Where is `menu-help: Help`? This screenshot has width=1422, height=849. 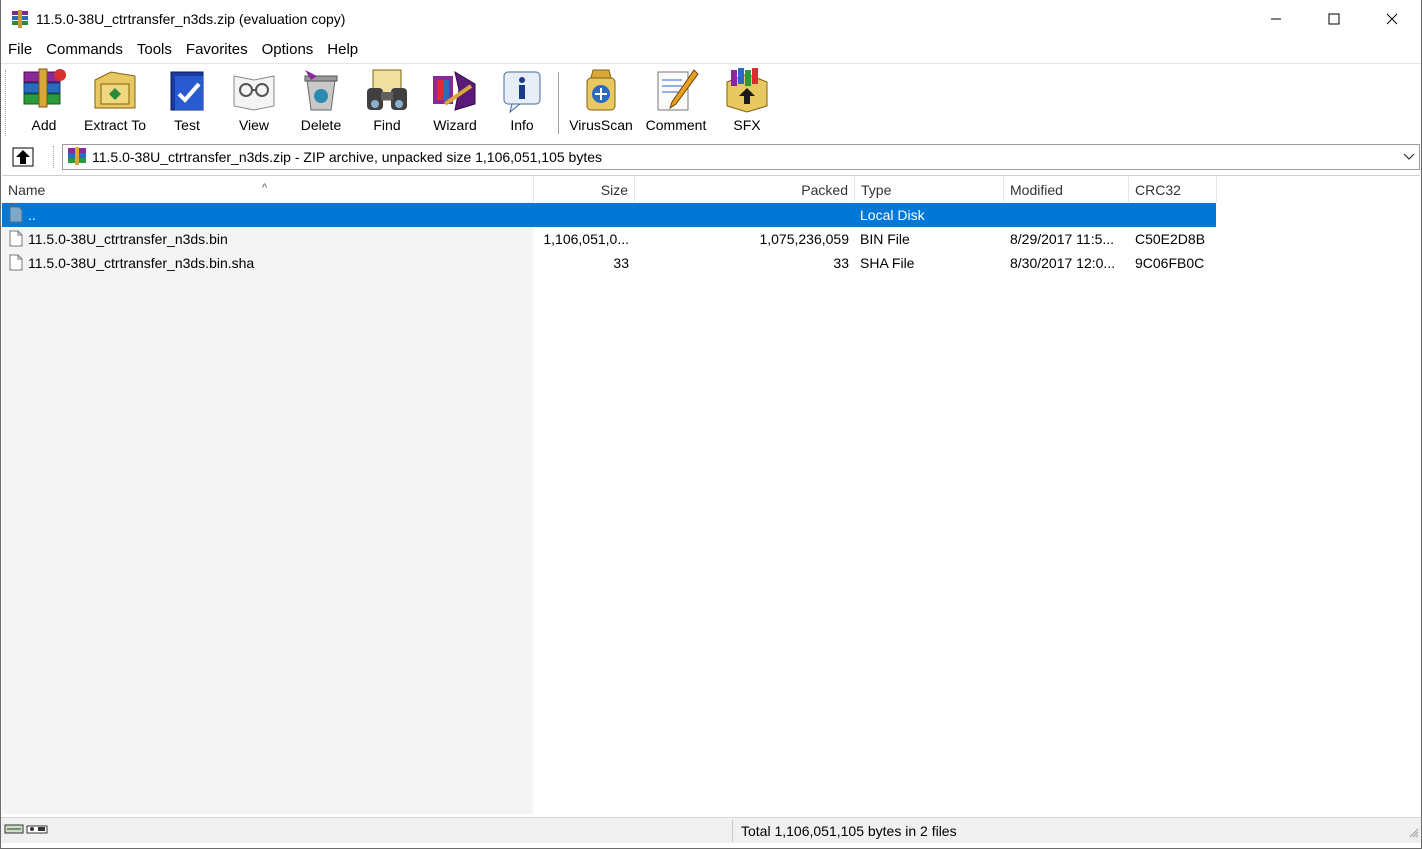 menu-help: Help is located at coordinates (342, 50).